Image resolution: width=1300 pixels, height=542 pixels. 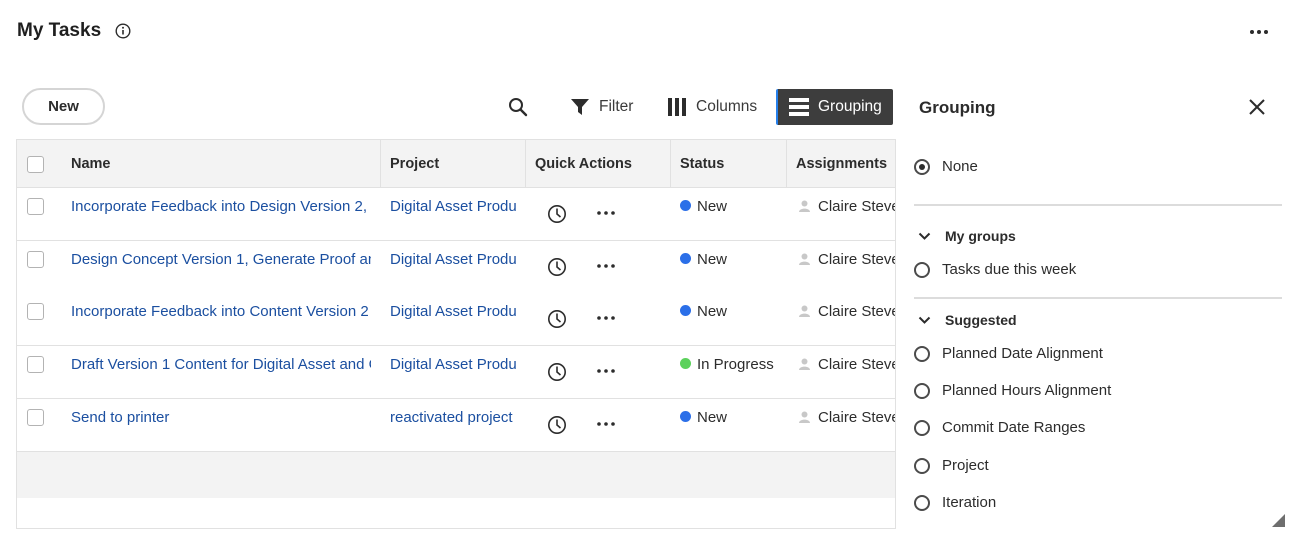 I want to click on grouping-option-iteration: Iteration, so click(x=955, y=502).